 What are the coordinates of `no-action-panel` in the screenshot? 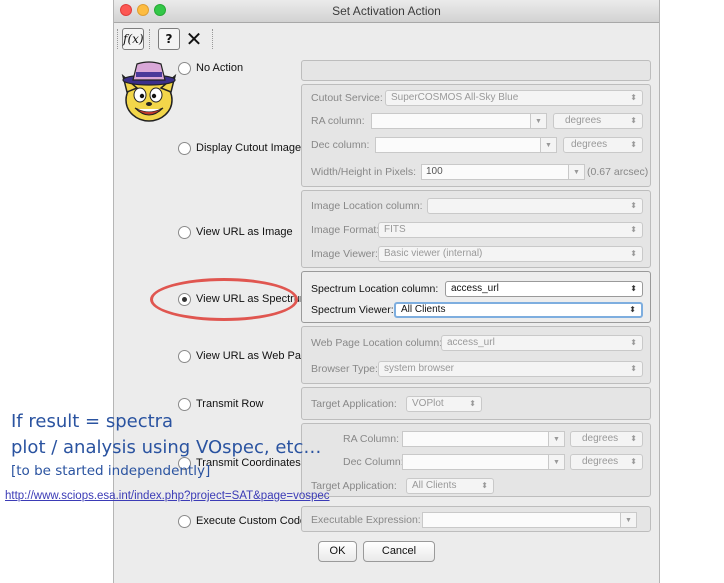 It's located at (476, 70).